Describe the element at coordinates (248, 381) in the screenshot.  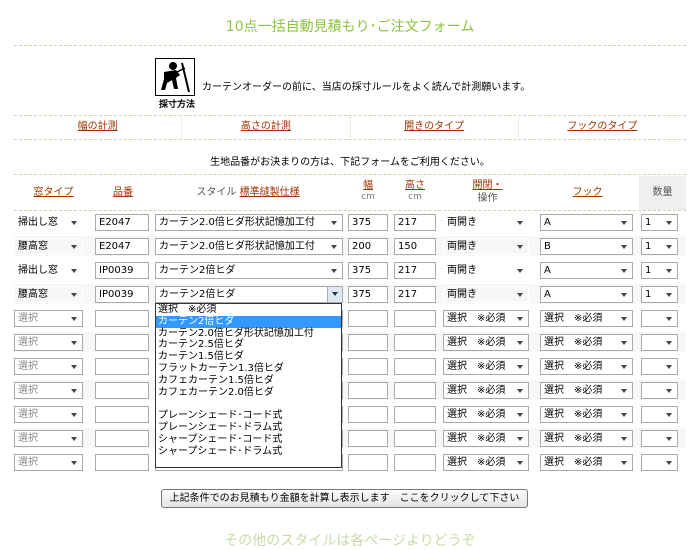
I see `style-option: カフェカーテン1.5倍ヒダ` at that location.